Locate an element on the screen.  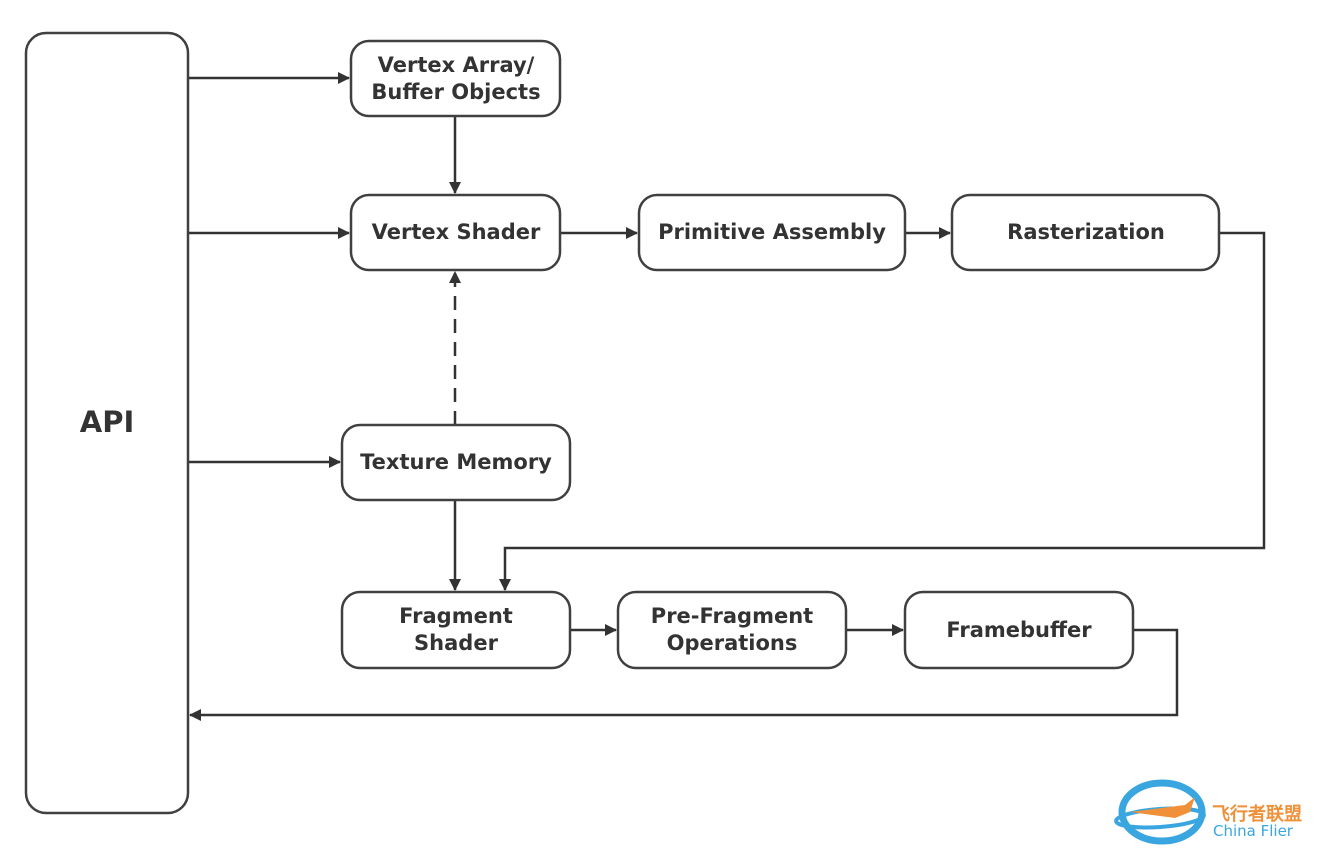
node-primitive-assembly: Primitive Assembly is located at coordinates (772, 232).